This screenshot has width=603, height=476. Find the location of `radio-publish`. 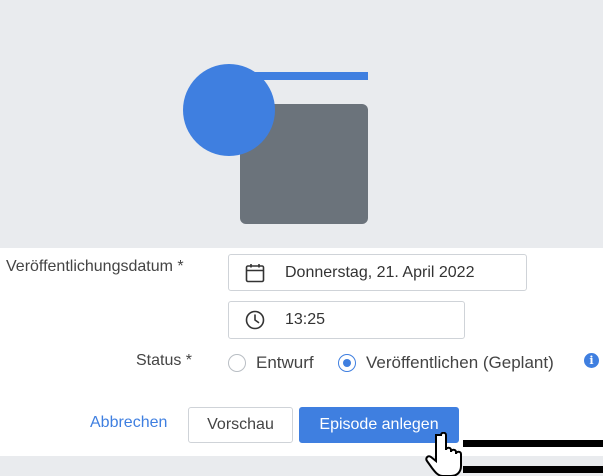

radio-publish is located at coordinates (347, 363).